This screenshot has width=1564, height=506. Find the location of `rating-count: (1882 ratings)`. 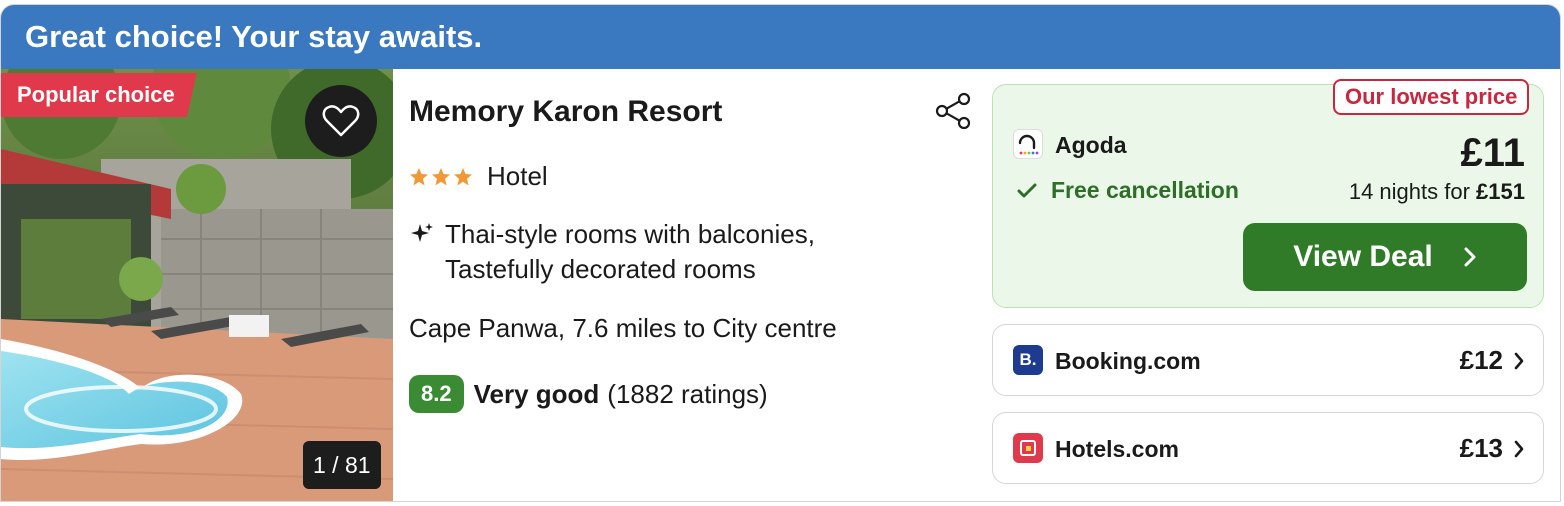

rating-count: (1882 ratings) is located at coordinates (687, 393).